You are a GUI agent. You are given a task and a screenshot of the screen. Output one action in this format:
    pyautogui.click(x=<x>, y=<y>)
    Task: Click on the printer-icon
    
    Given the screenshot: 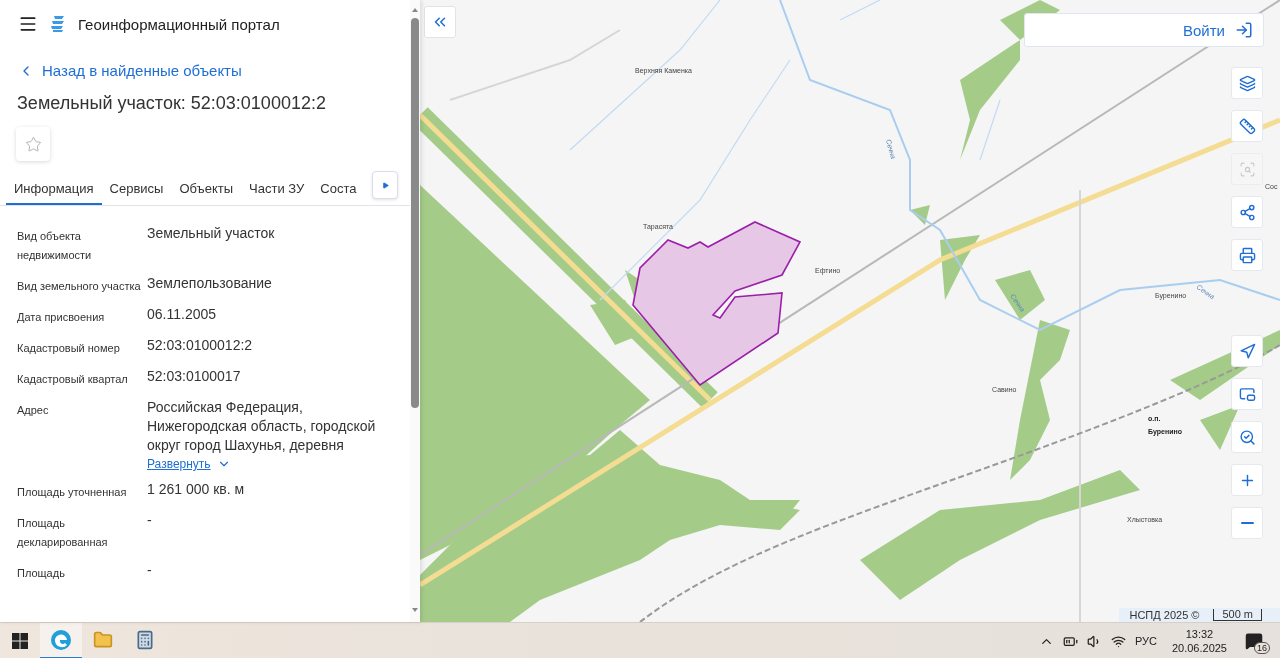 What is the action you would take?
    pyautogui.click(x=1247, y=255)
    